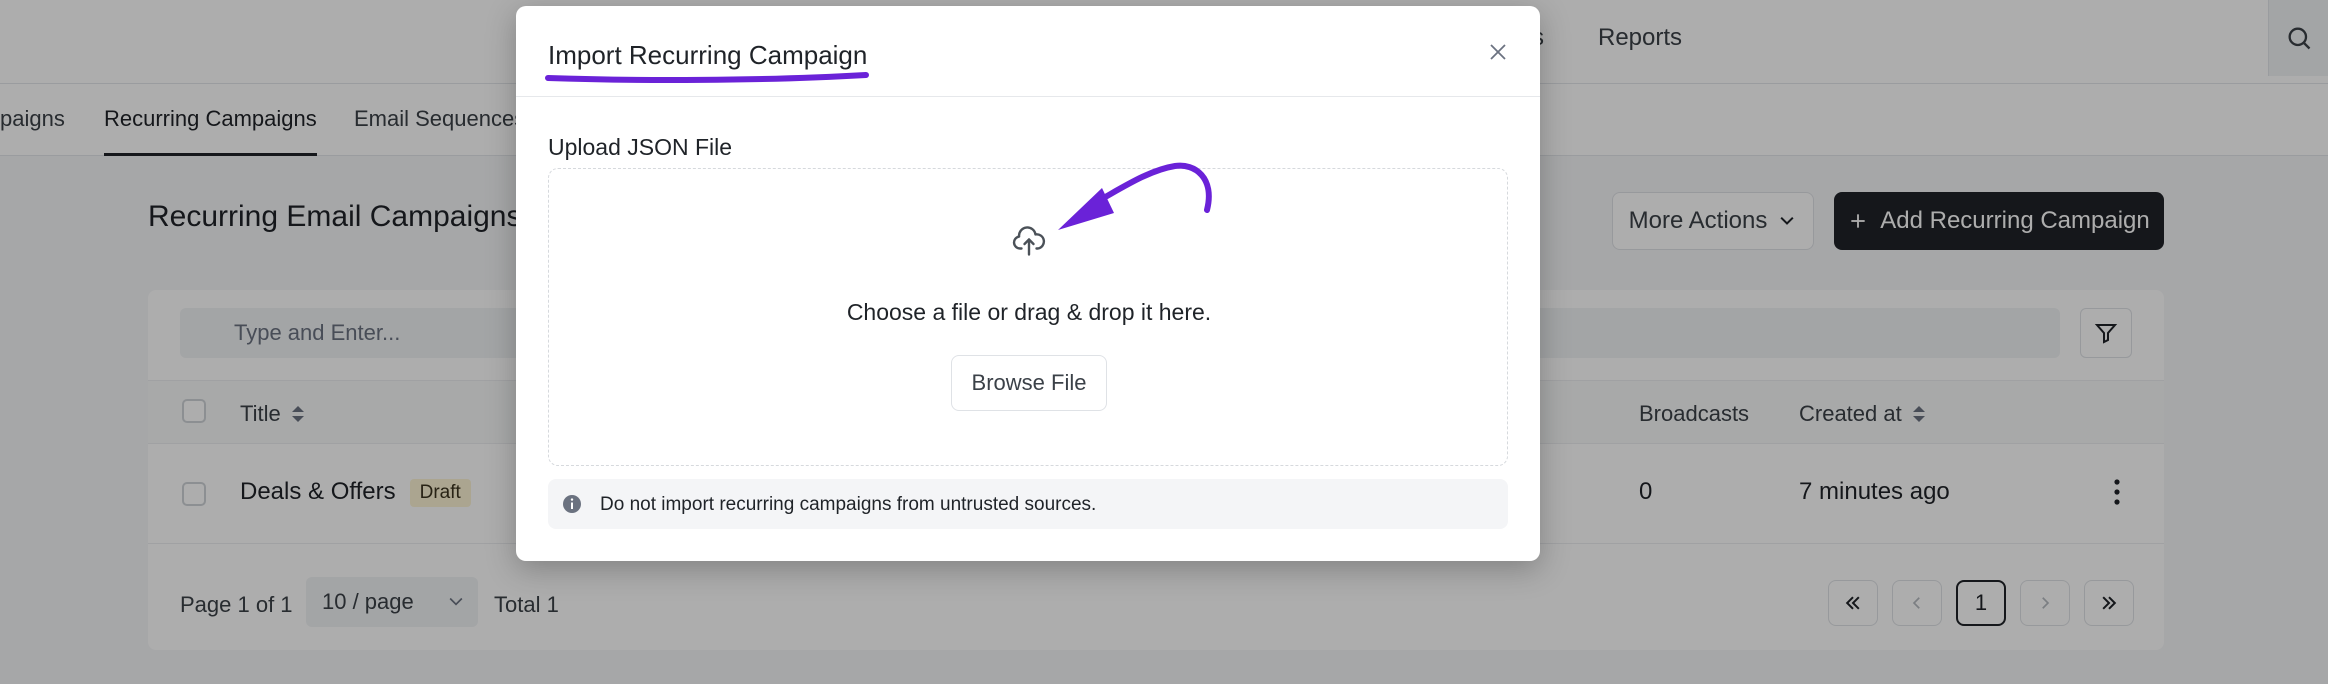 This screenshot has height=684, width=2328. Describe the element at coordinates (572, 504) in the screenshot. I see `info-icon` at that location.